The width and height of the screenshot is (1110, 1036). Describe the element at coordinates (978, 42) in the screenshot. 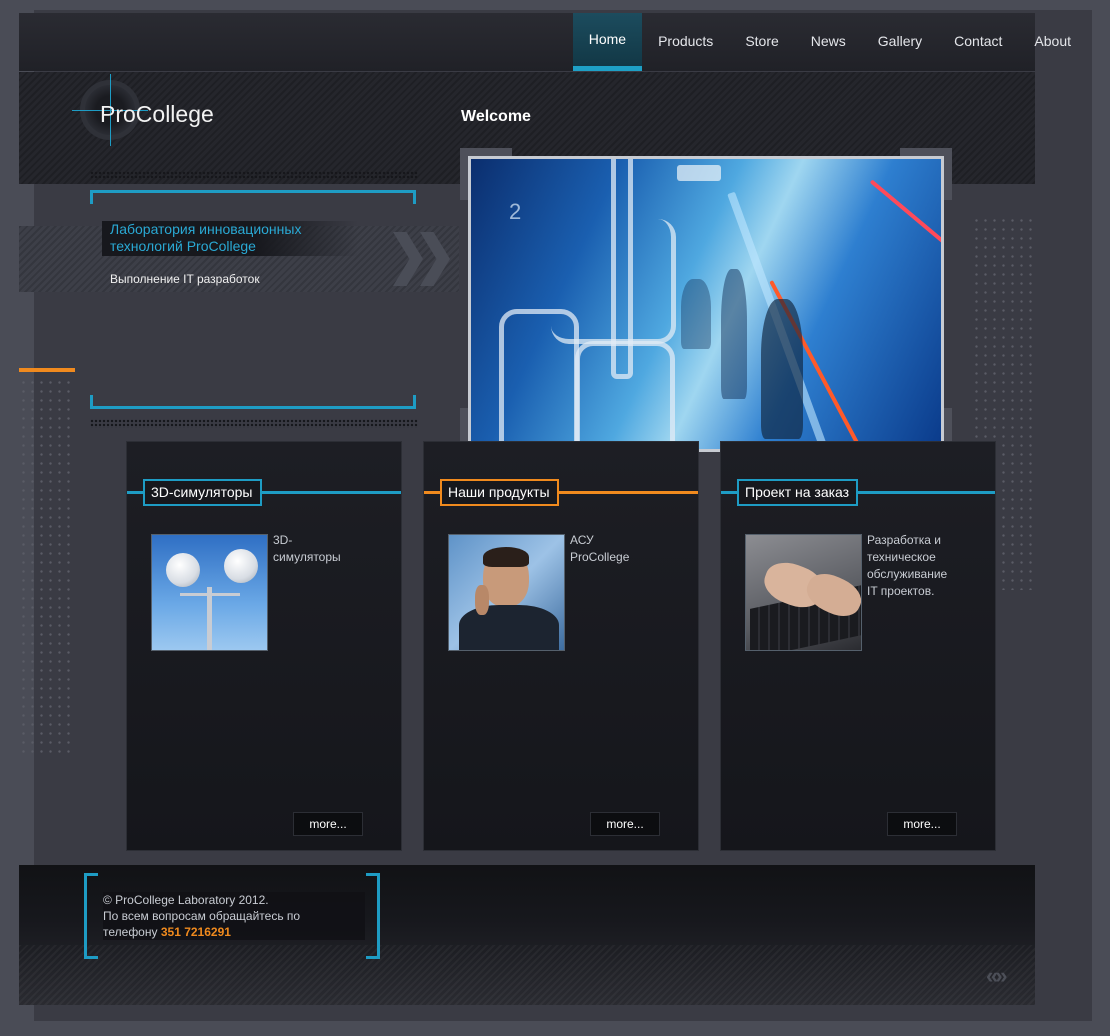

I see `nav-contact: Contact` at that location.